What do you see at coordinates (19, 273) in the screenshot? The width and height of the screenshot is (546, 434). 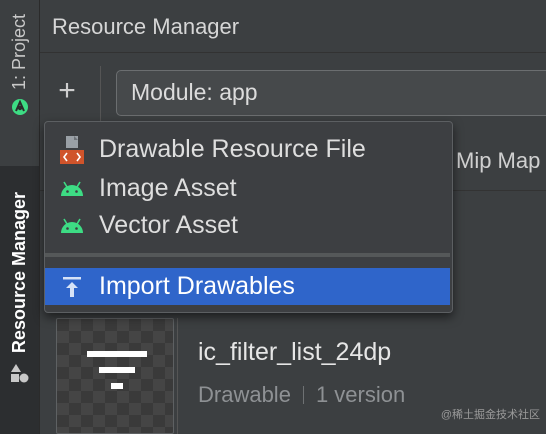 I see `resource-manager-tab-label: Resource Manager` at bounding box center [19, 273].